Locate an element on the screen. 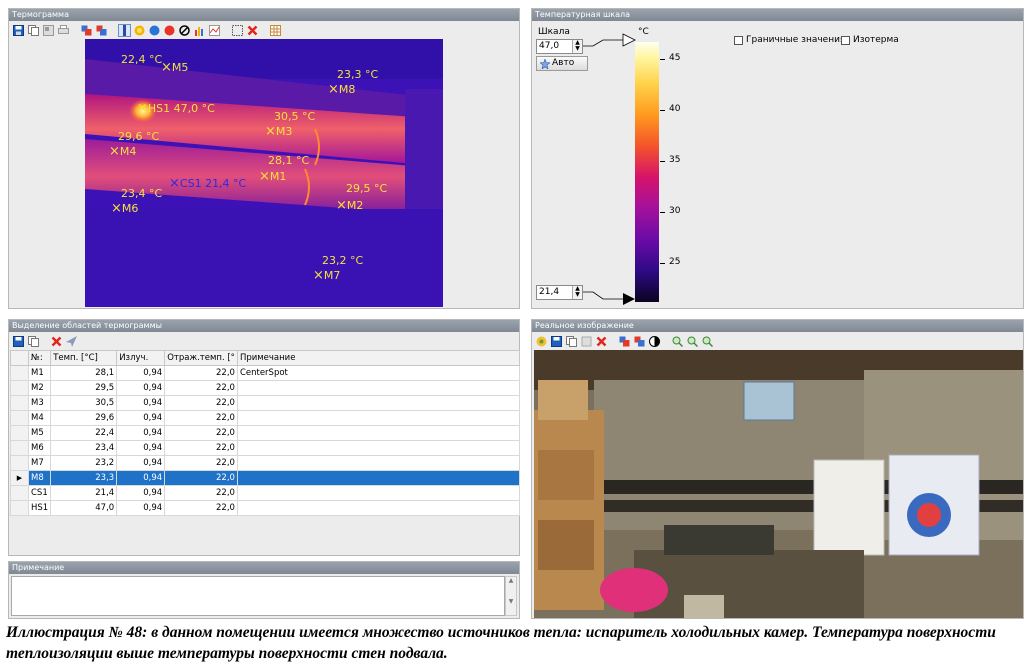 The height and width of the screenshot is (671, 1032). min-handle-icon is located at coordinates (629, 299).